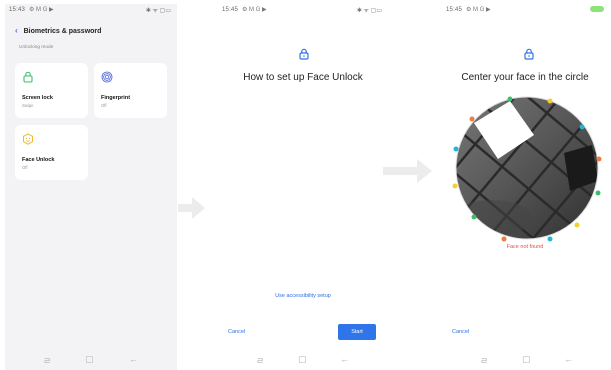 The width and height of the screenshot is (611, 370). I want to click on card-title: Screen lock, so click(37, 98).